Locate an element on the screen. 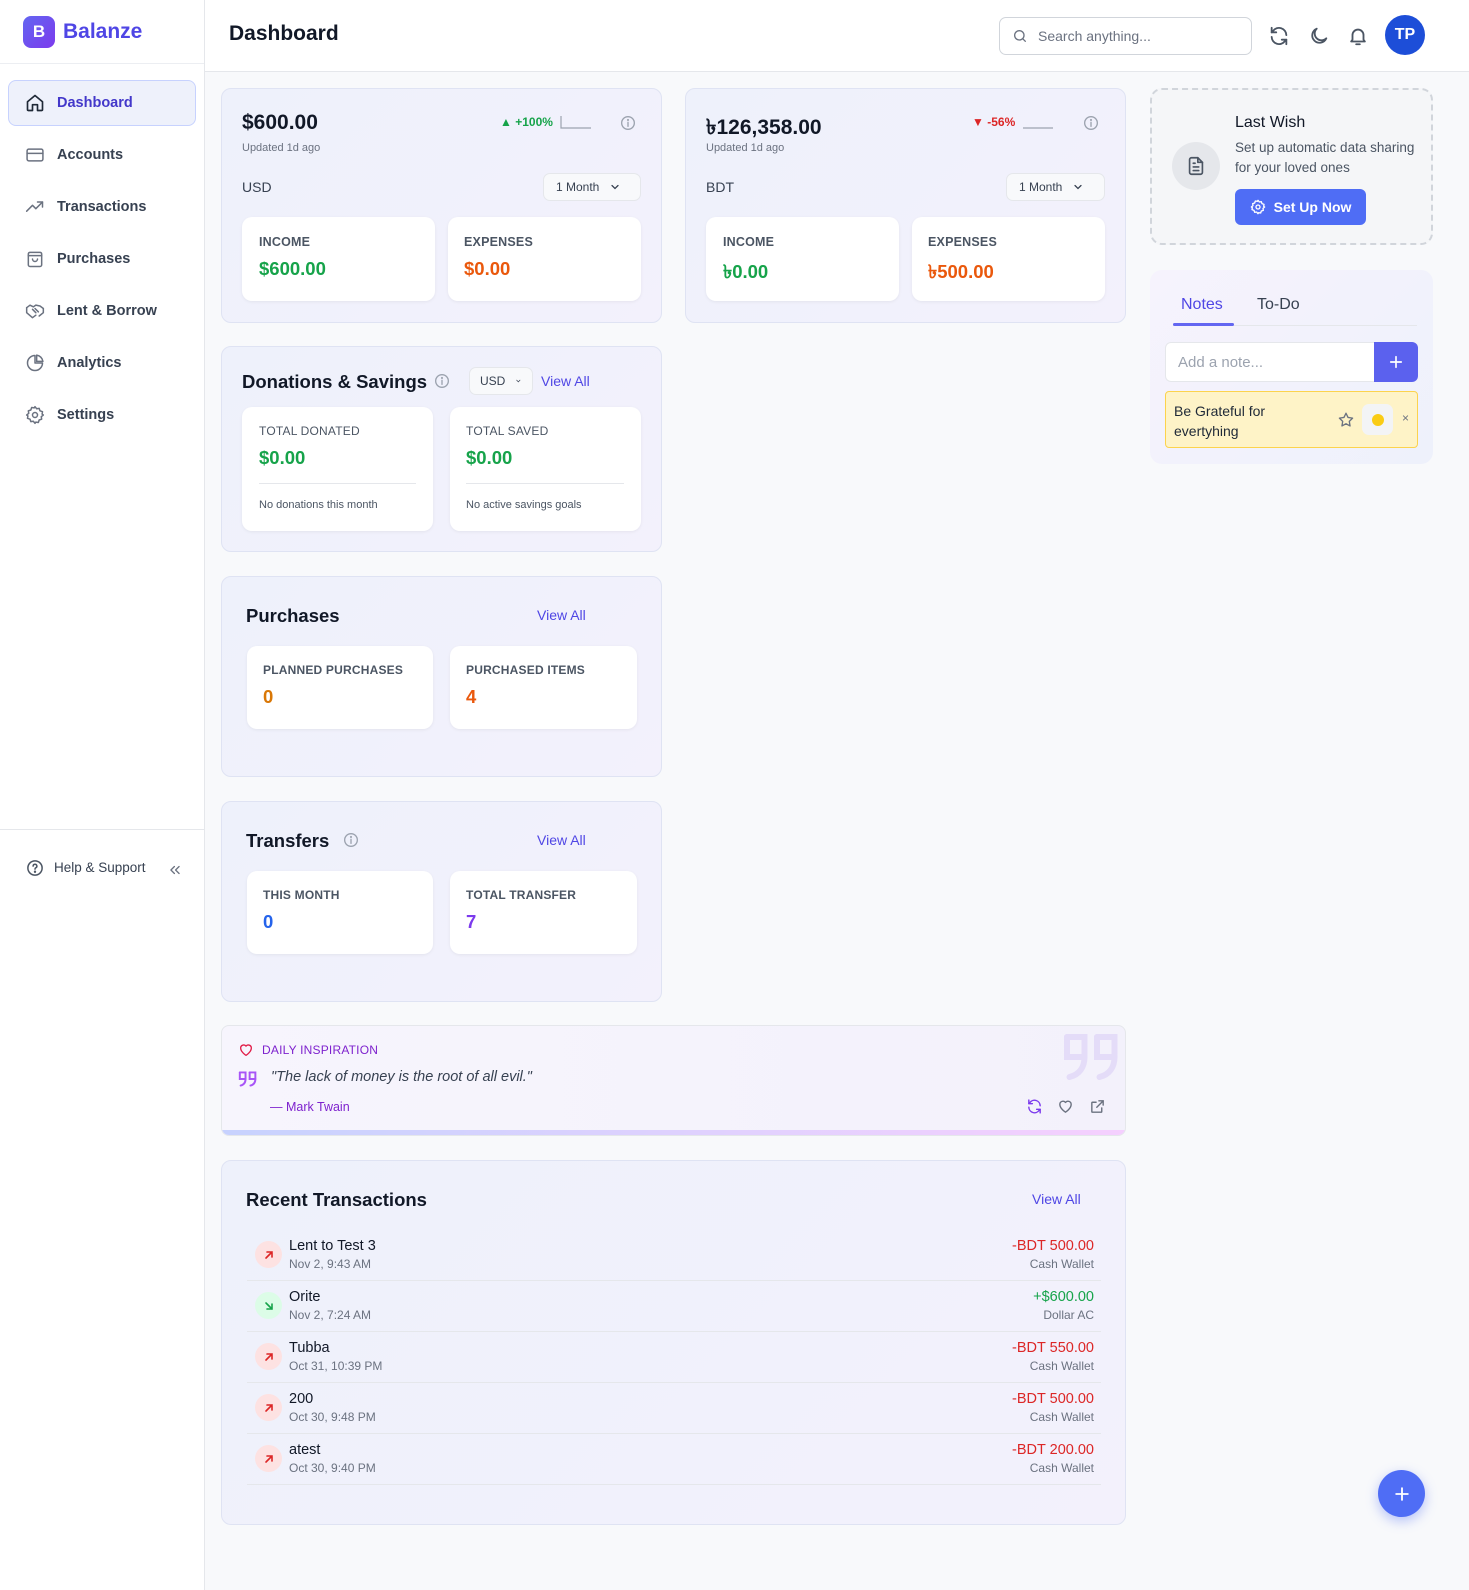 This screenshot has width=1469, height=1590. star-icon is located at coordinates (1346, 420).